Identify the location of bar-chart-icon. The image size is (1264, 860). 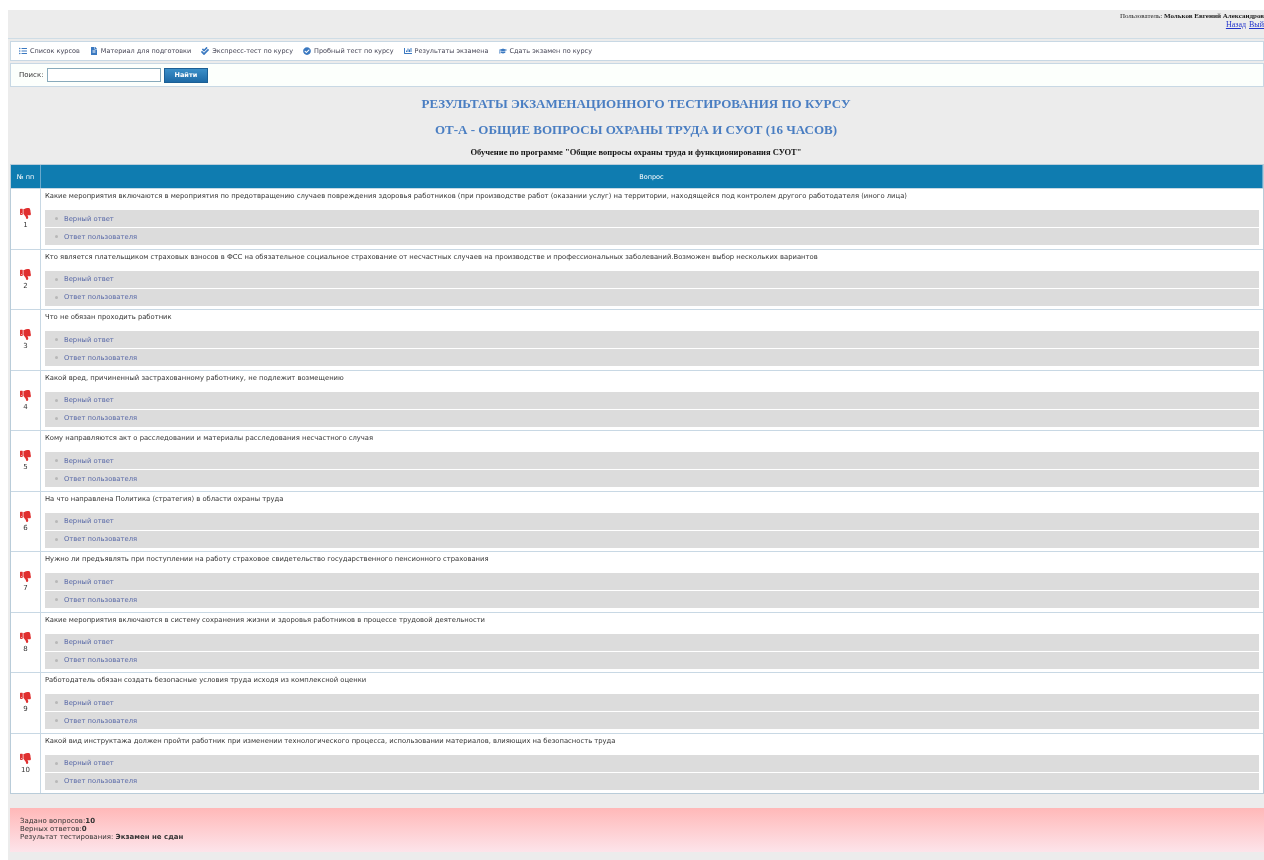
(407, 51).